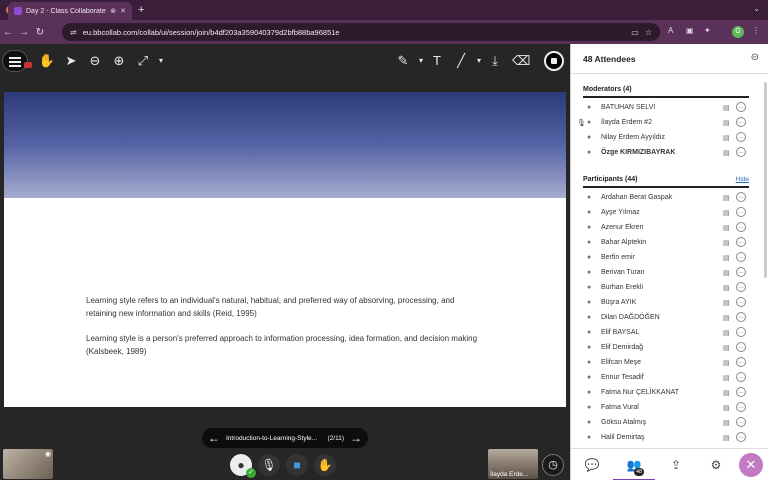 The height and width of the screenshot is (480, 768). I want to click on back-icon: ←, so click(8, 32).